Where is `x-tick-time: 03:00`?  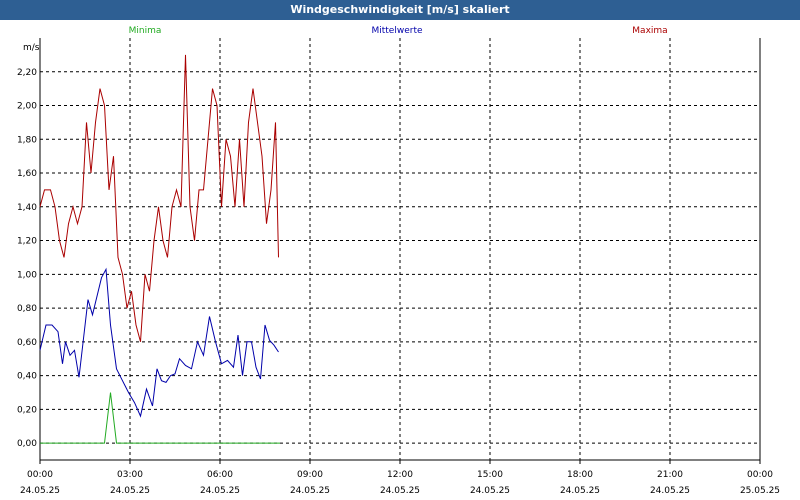
x-tick-time: 03:00 is located at coordinates (130, 475).